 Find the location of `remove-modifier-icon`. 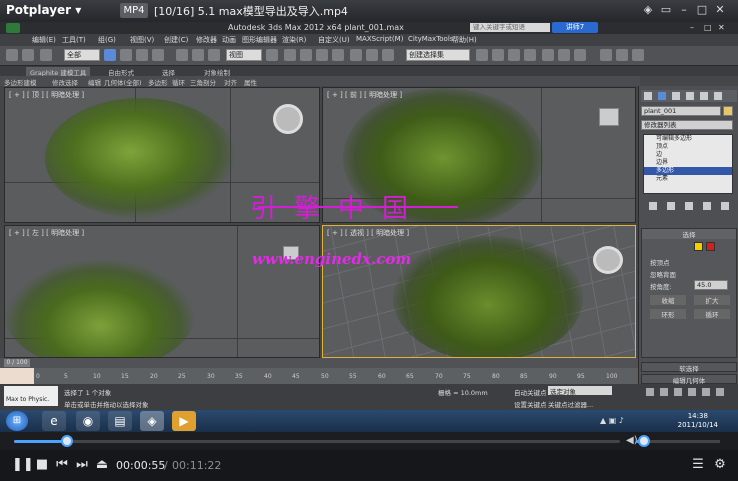

remove-modifier-icon is located at coordinates (707, 206).